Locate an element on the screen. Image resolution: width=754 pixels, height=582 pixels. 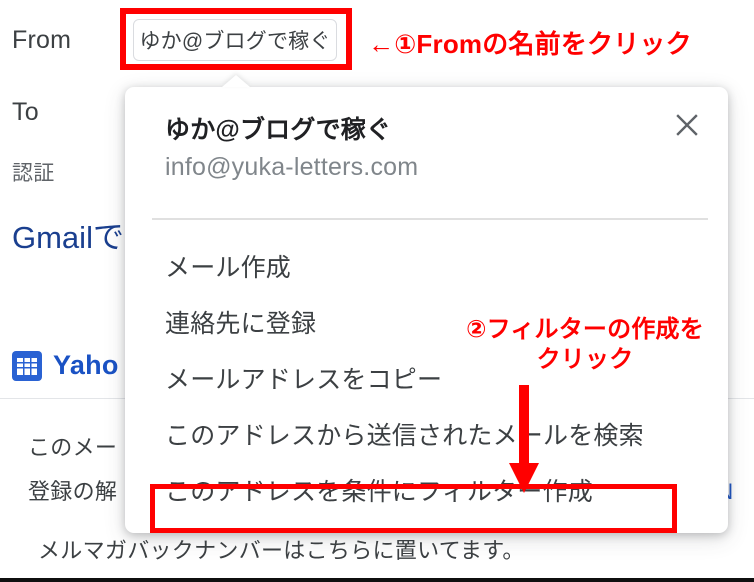
to-field-label: To is located at coordinates (25, 112).